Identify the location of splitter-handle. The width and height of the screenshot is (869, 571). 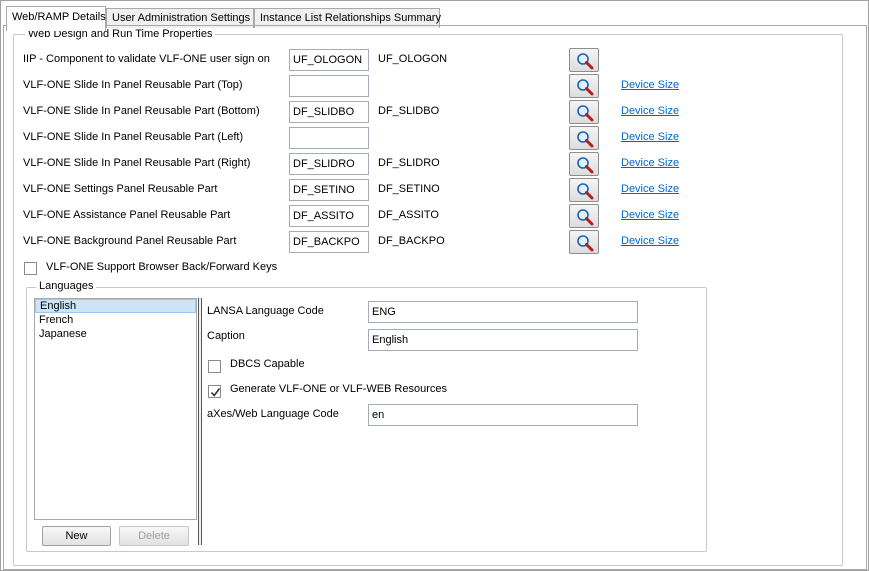
(200, 421).